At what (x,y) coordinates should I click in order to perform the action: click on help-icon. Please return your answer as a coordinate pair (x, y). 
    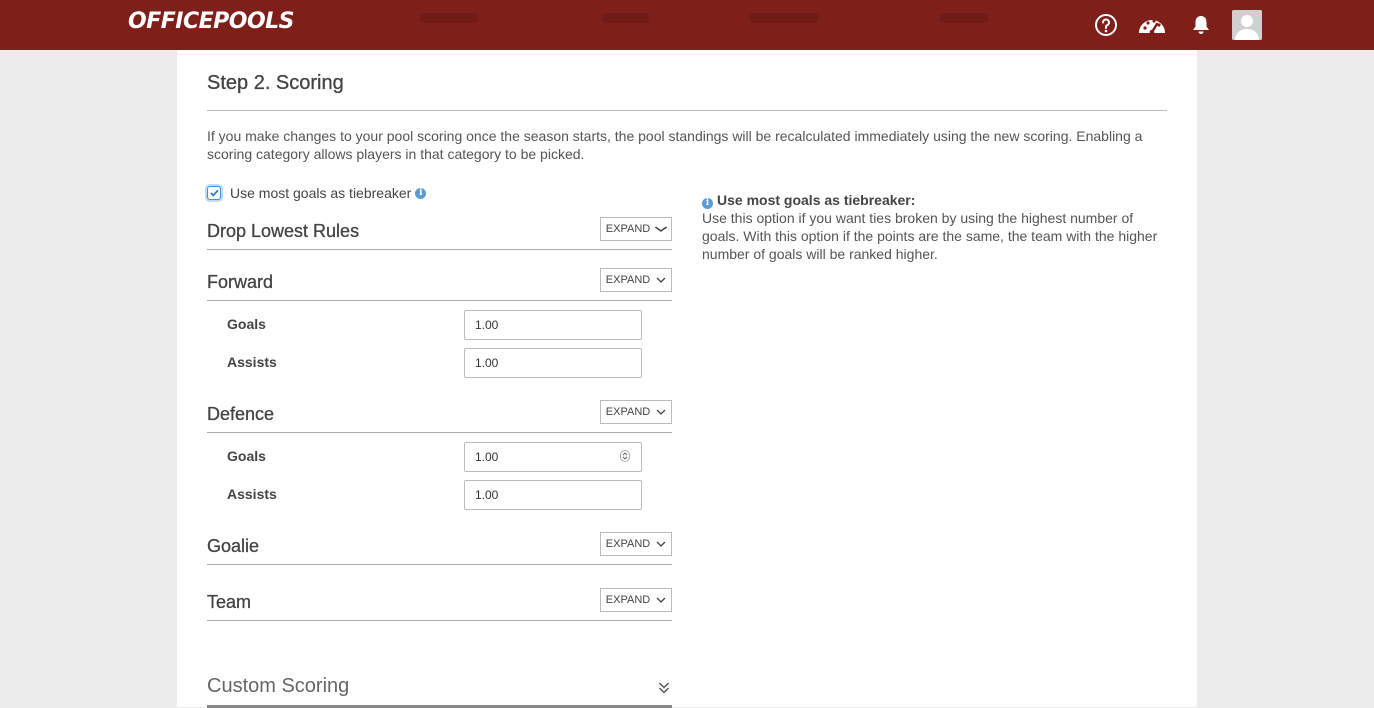
    Looking at the image, I should click on (1106, 25).